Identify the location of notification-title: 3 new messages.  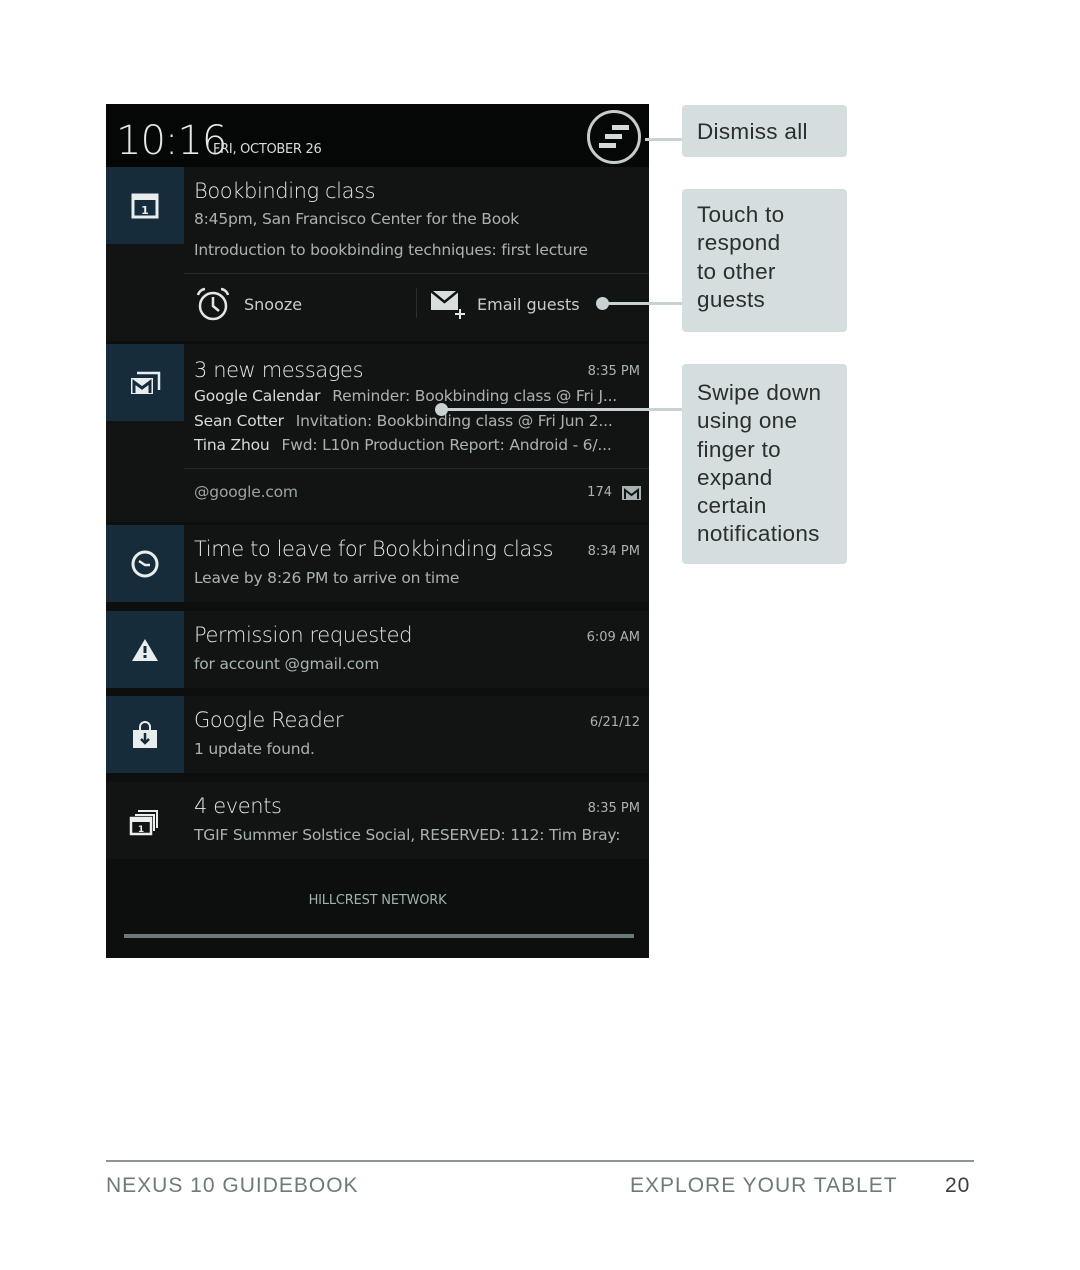
(279, 370).